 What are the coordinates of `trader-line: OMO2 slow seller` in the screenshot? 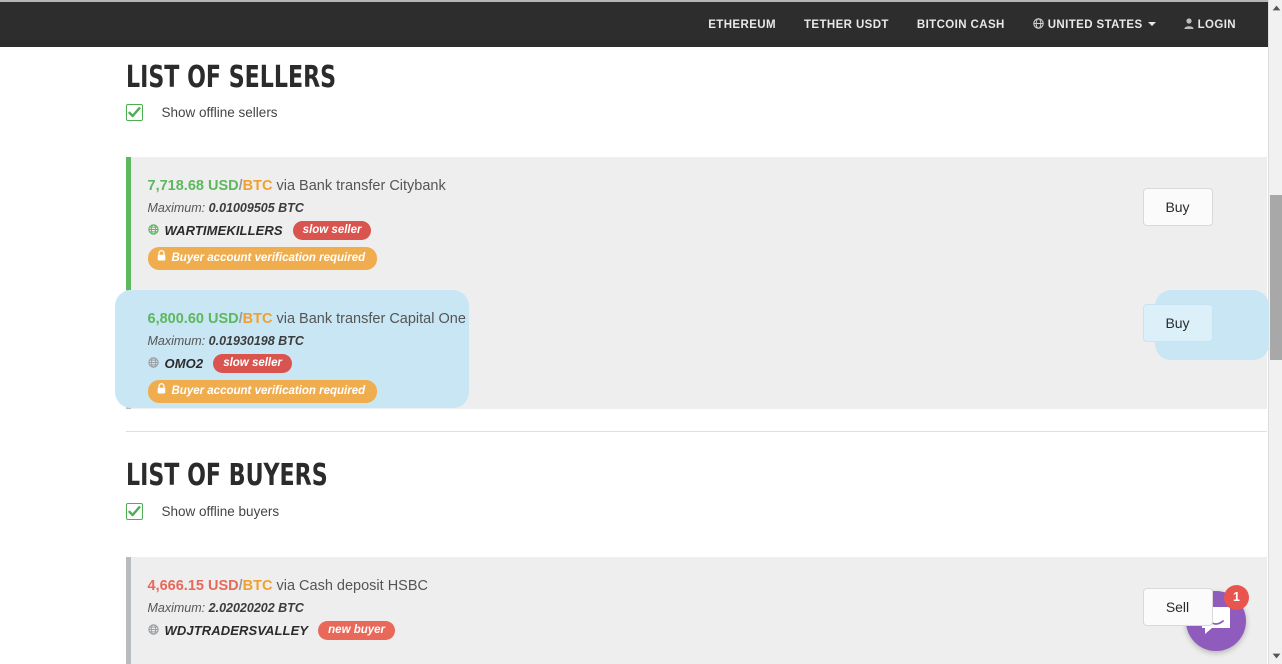 It's located at (306, 363).